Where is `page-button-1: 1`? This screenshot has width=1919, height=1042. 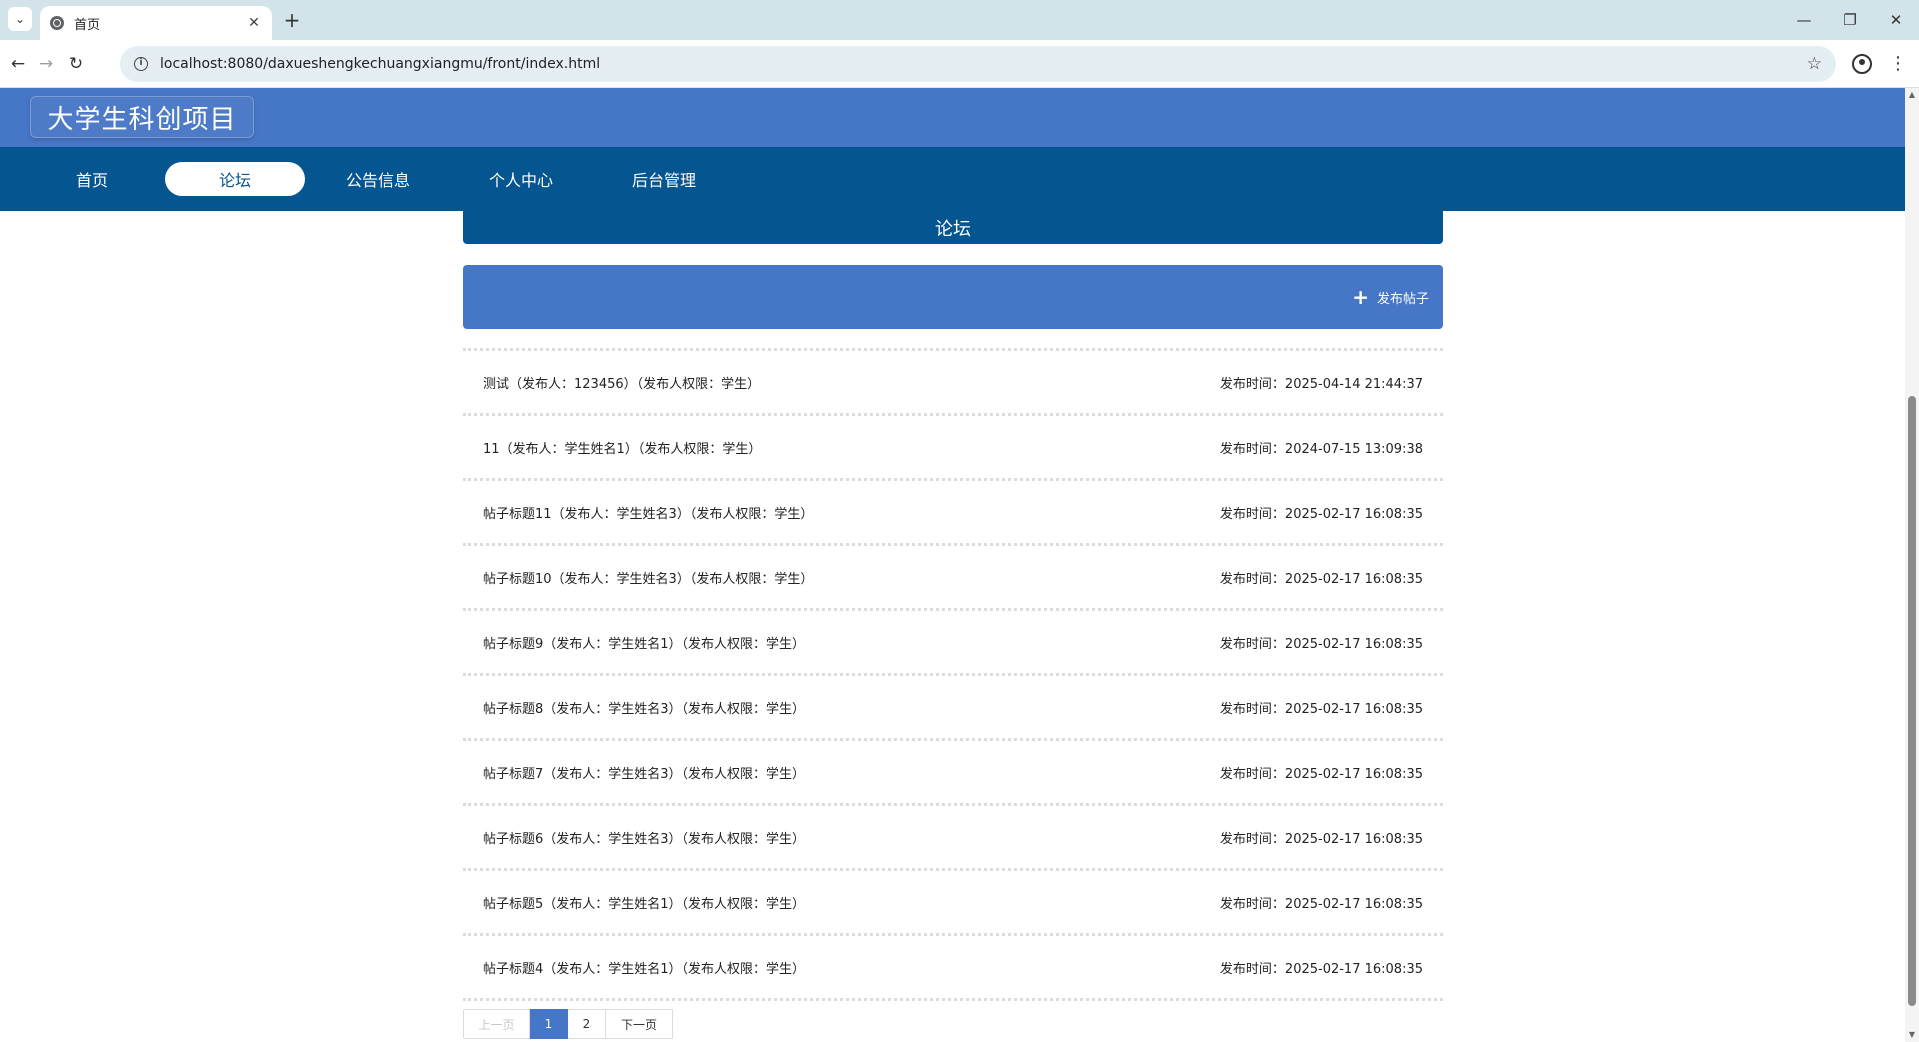 page-button-1: 1 is located at coordinates (549, 1024).